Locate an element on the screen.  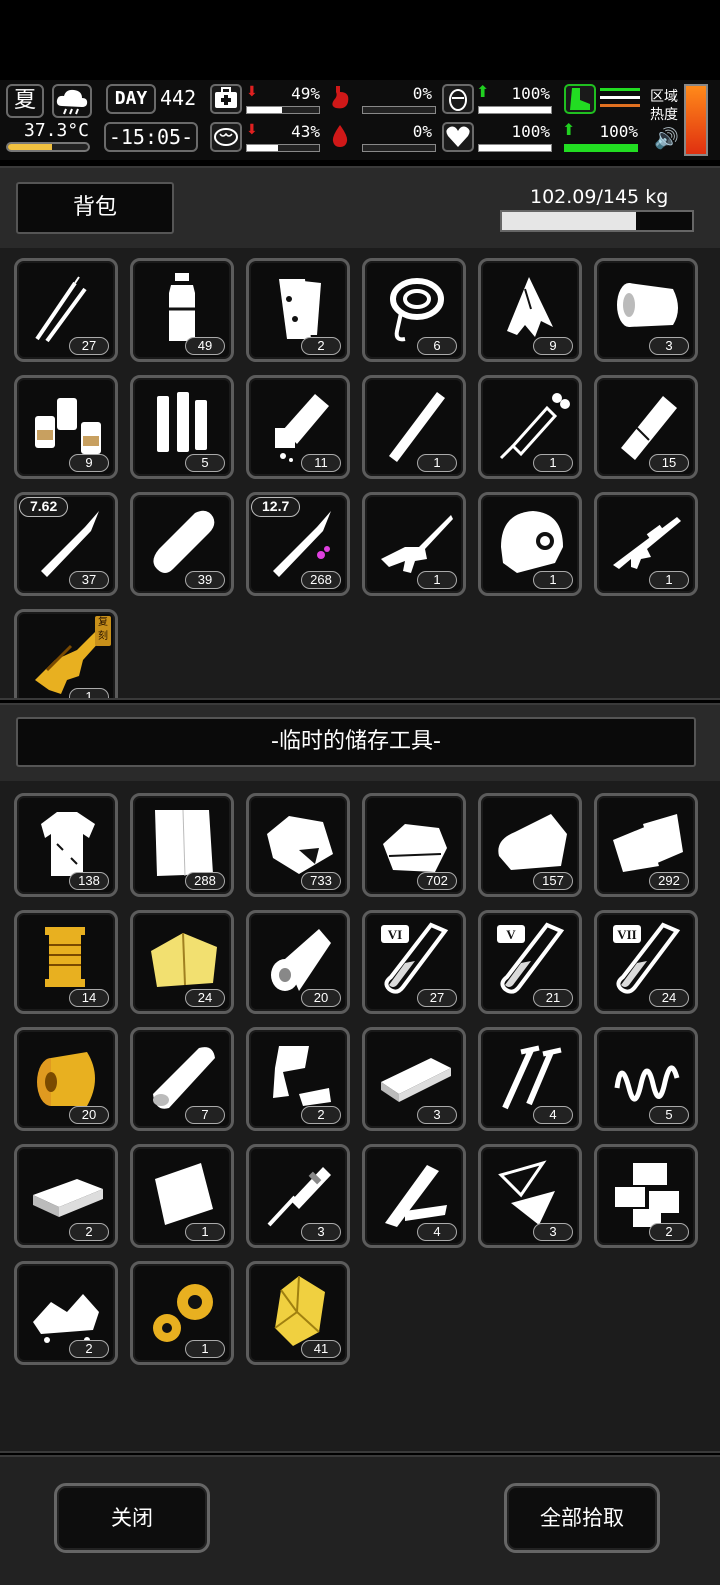
inventory-slot: 702 is located at coordinates (414, 845).